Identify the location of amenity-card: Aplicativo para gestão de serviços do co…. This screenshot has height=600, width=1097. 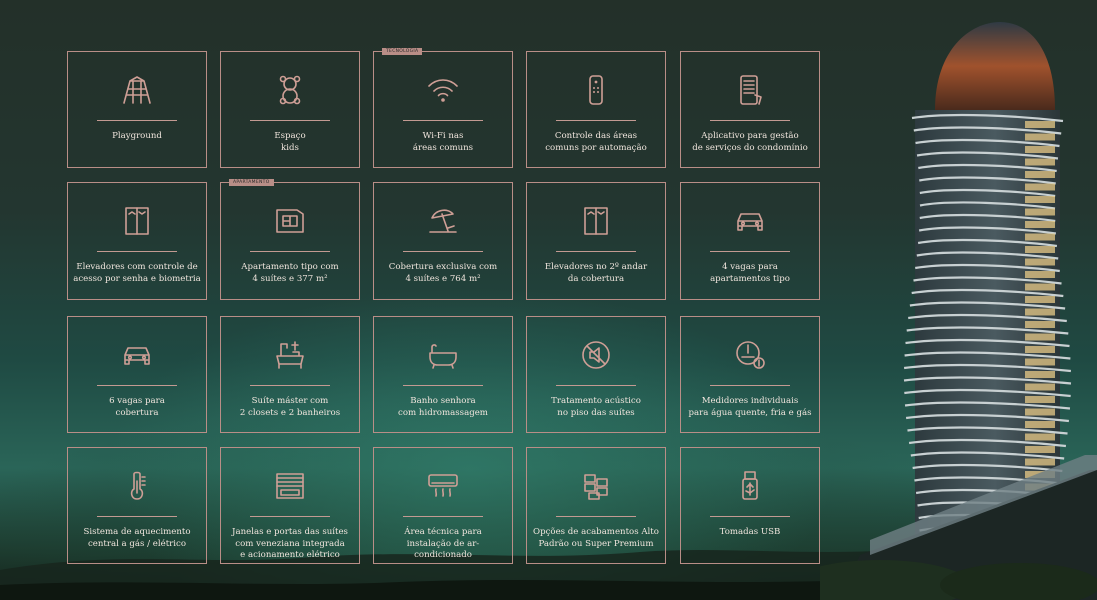
(750, 109).